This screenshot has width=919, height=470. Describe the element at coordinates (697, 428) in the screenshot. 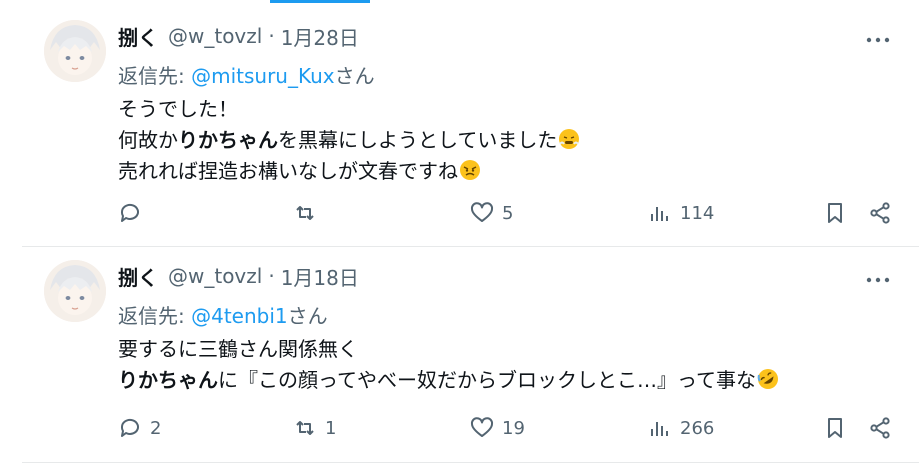

I see `view-count: 266` at that location.